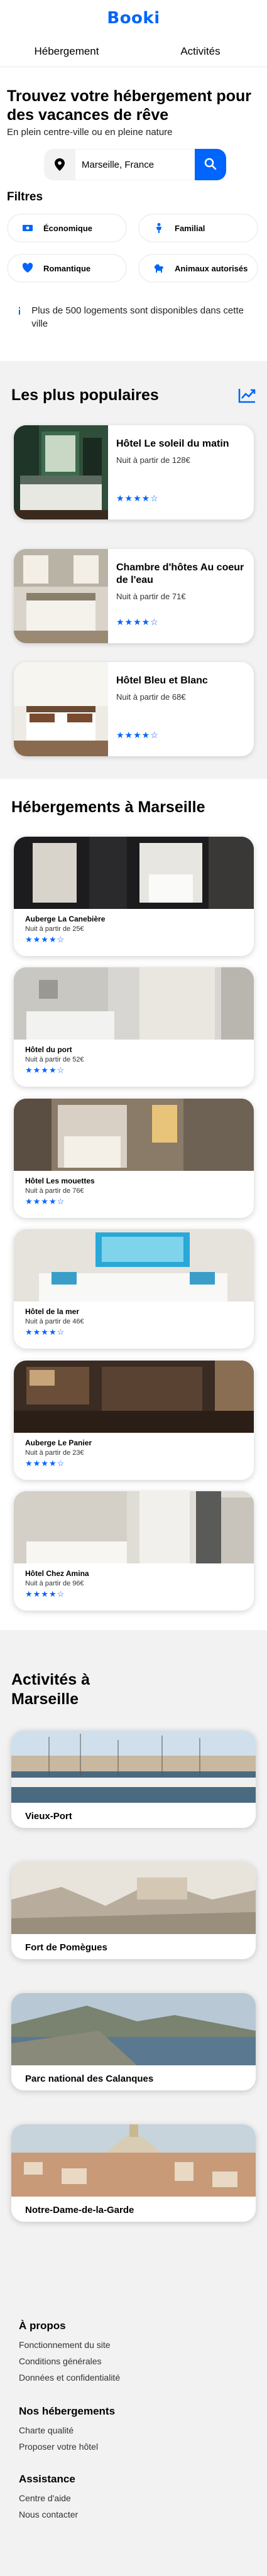 The image size is (267, 2576). Describe the element at coordinates (27, 228) in the screenshot. I see `money-icon` at that location.